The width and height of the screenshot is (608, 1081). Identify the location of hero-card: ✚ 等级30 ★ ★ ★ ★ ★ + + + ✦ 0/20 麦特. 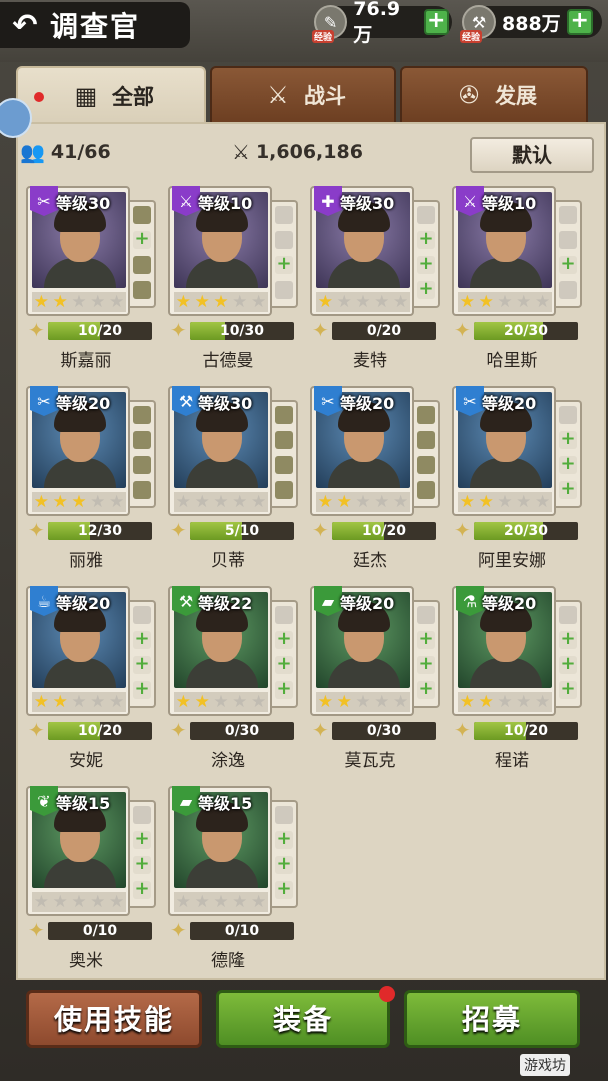
(379, 279).